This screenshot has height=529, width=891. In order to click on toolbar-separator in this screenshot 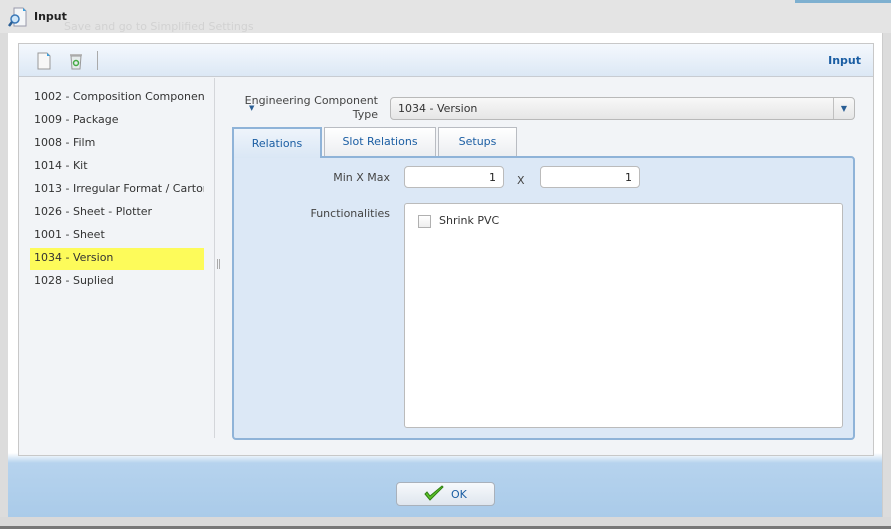, I will do `click(97, 60)`.